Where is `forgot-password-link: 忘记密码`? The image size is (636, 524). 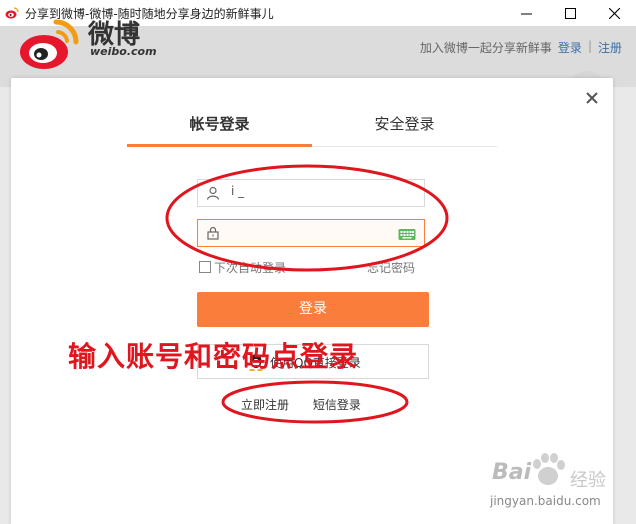
forgot-password-link: 忘记密码 is located at coordinates (391, 267).